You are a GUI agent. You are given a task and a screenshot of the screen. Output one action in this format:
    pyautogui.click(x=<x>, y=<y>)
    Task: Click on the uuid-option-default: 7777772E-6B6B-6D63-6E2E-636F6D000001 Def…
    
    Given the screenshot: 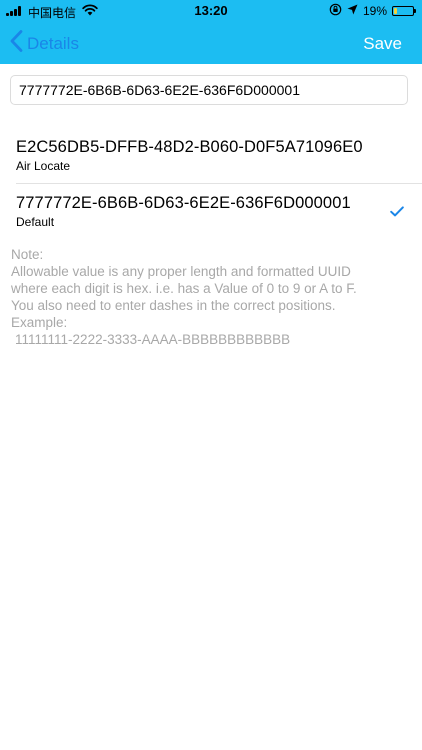 What is the action you would take?
    pyautogui.click(x=211, y=212)
    